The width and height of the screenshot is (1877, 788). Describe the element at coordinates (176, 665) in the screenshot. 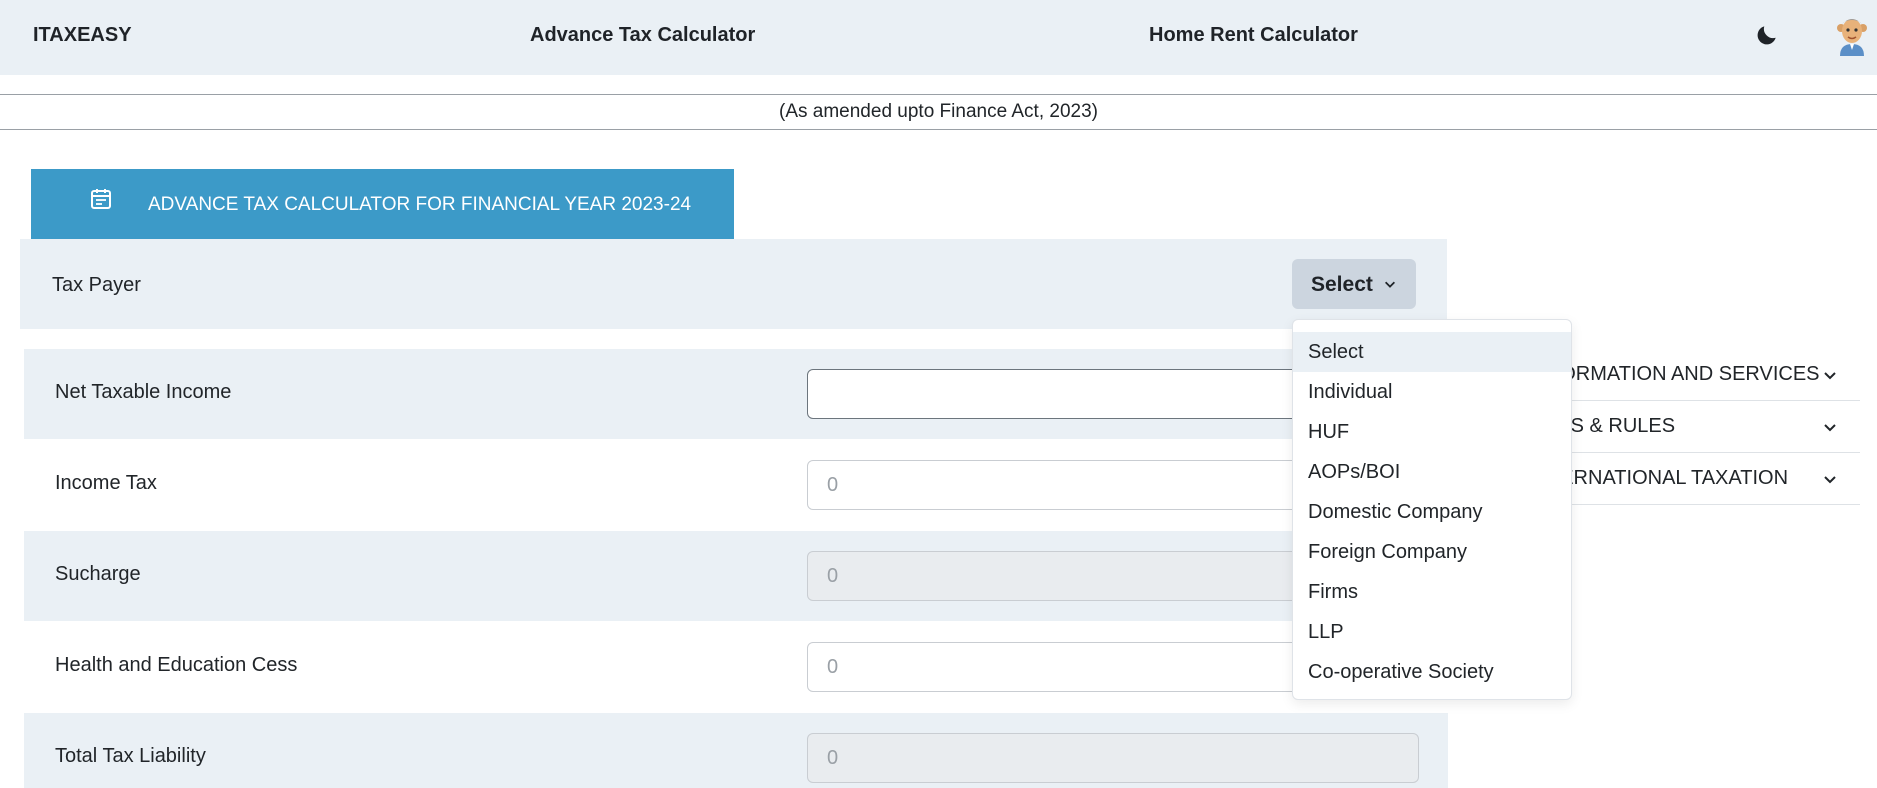

I see `health-education-cess-label: Health and Education Cess` at that location.